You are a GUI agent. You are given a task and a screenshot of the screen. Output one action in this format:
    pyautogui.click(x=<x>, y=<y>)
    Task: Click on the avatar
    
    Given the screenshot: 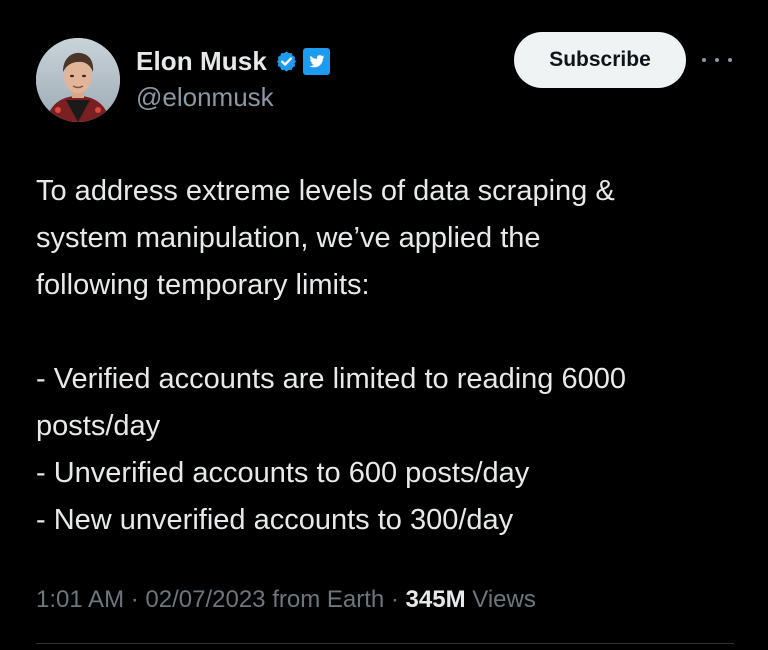 What is the action you would take?
    pyautogui.click(x=78, y=80)
    